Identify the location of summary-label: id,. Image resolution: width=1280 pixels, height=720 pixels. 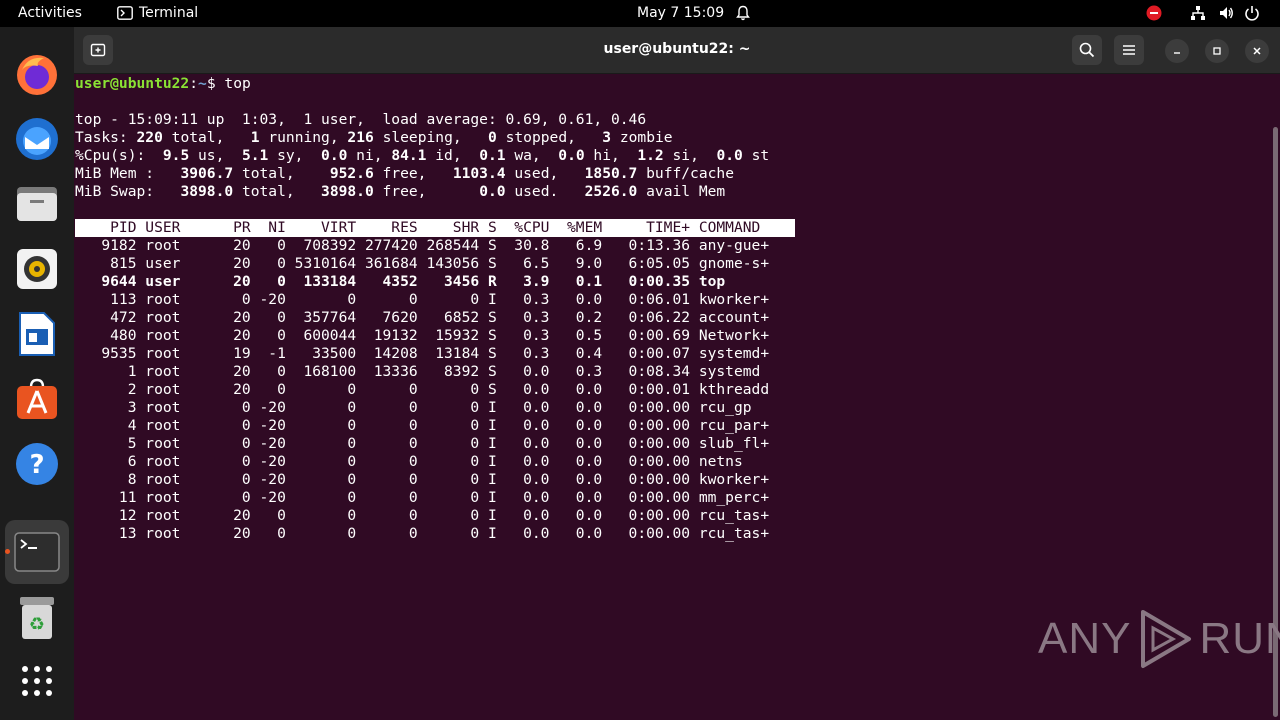
(453, 155).